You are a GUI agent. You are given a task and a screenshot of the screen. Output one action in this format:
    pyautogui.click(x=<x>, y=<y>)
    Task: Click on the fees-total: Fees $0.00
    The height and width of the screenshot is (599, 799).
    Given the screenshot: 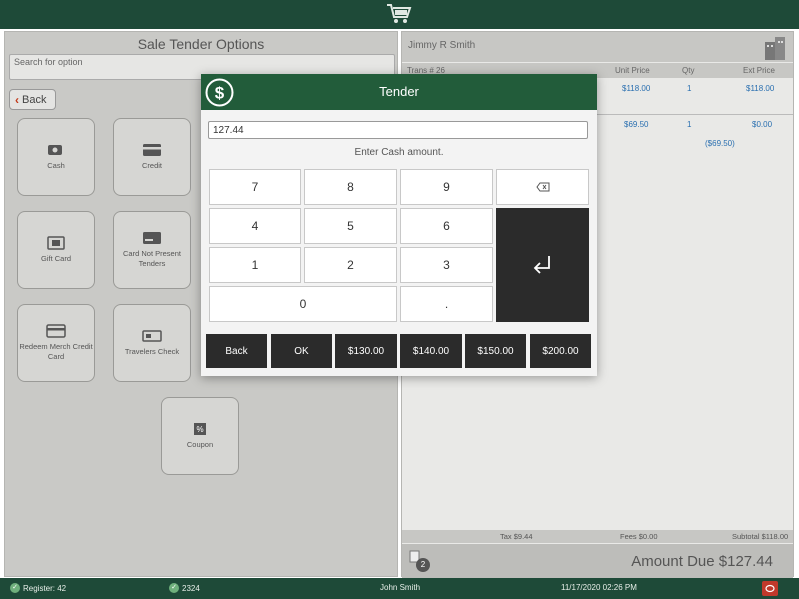 What is the action you would take?
    pyautogui.click(x=639, y=536)
    